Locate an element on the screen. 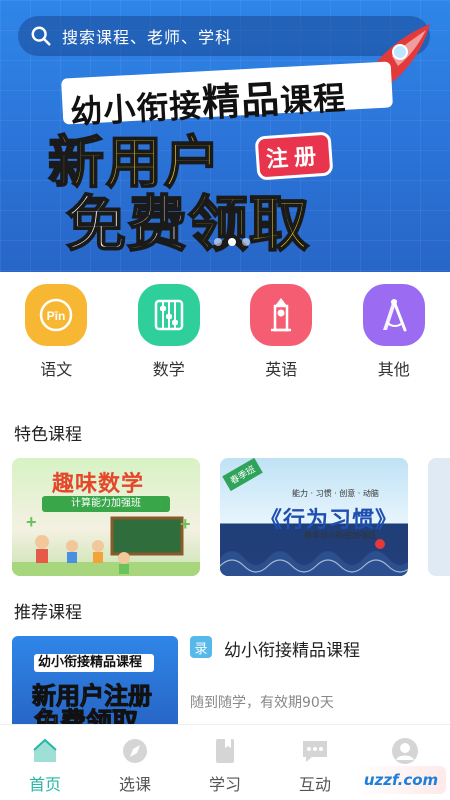  recommended-section-title: 推荐课程 is located at coordinates (48, 613).